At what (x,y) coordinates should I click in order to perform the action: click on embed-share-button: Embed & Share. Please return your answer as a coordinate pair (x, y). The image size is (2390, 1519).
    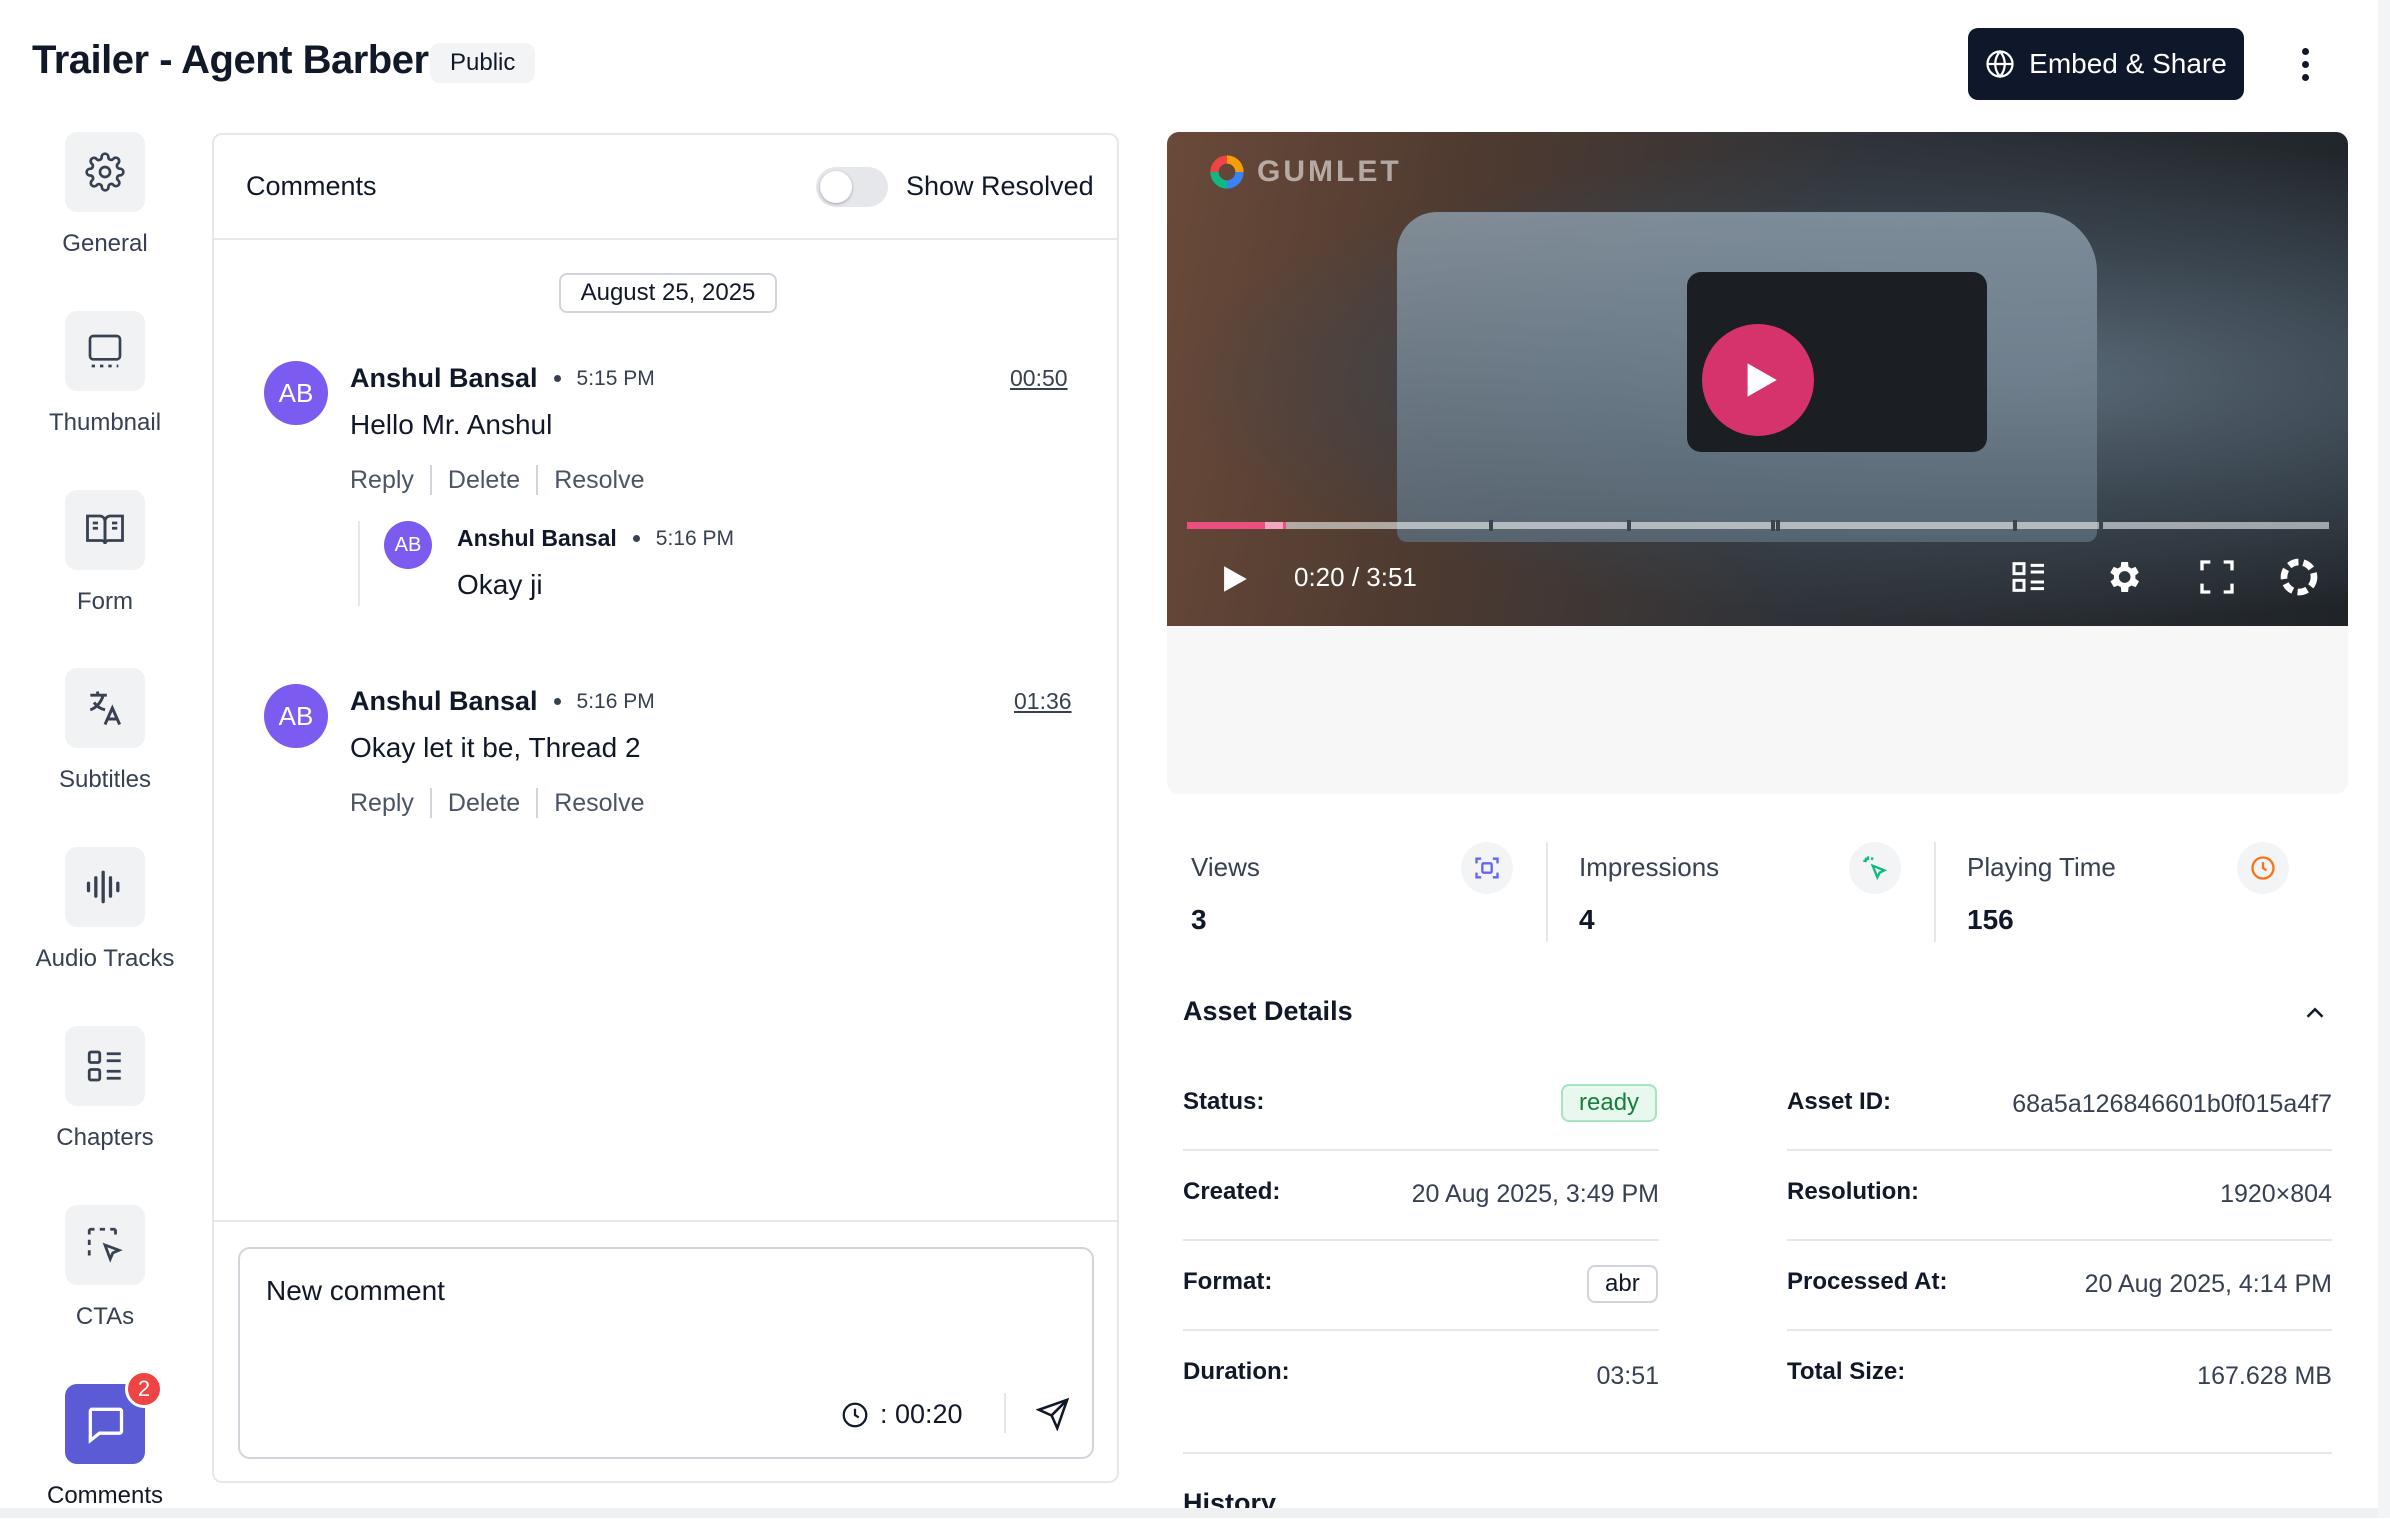
    Looking at the image, I should click on (2106, 64).